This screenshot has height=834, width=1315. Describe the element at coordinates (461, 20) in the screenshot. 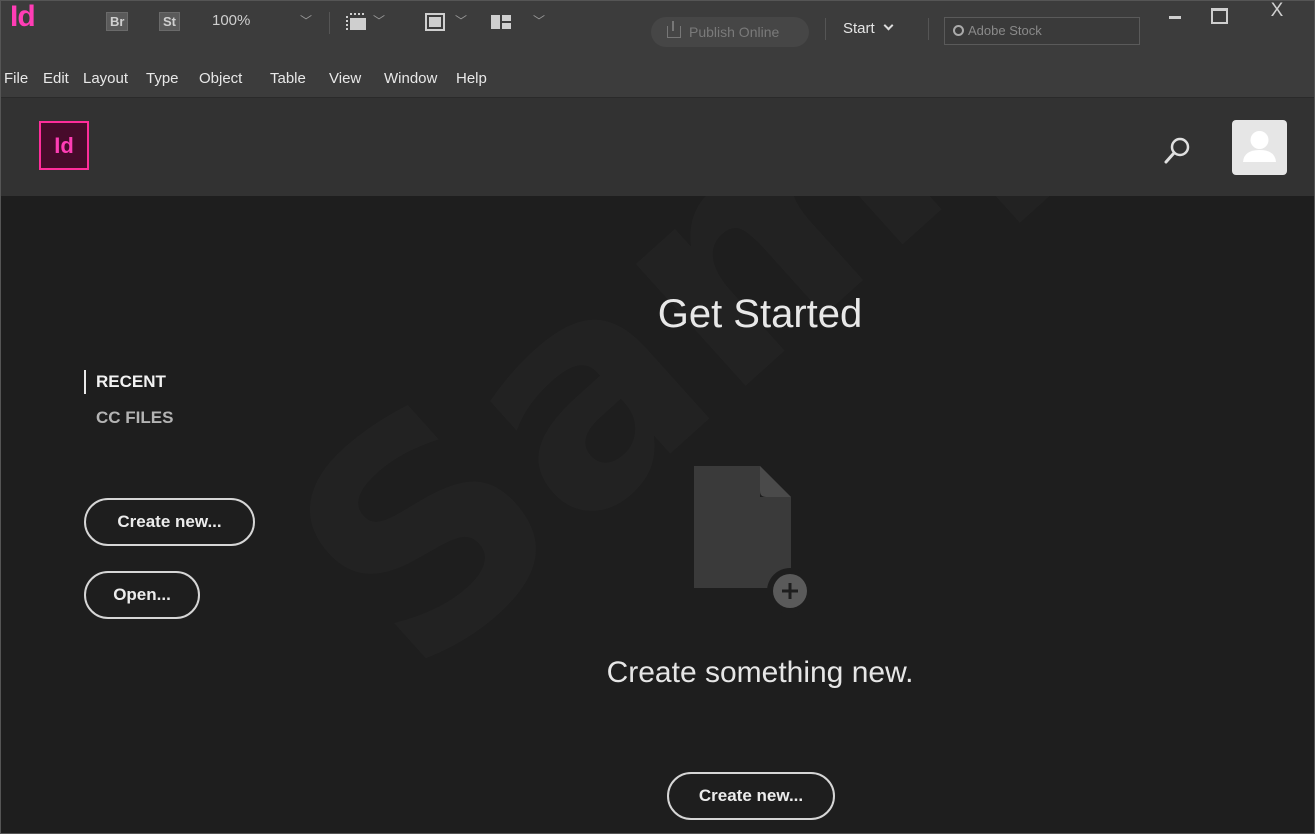

I see `screen-mode-chevron-icon: ﹀` at that location.